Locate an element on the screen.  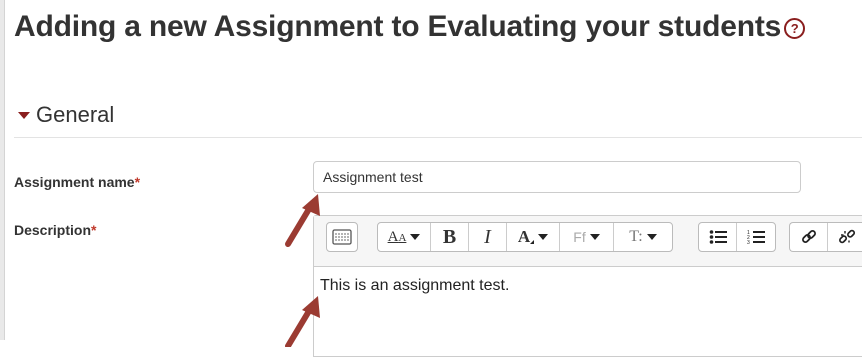
ordered-list-button: 1 2 3 is located at coordinates (756, 237).